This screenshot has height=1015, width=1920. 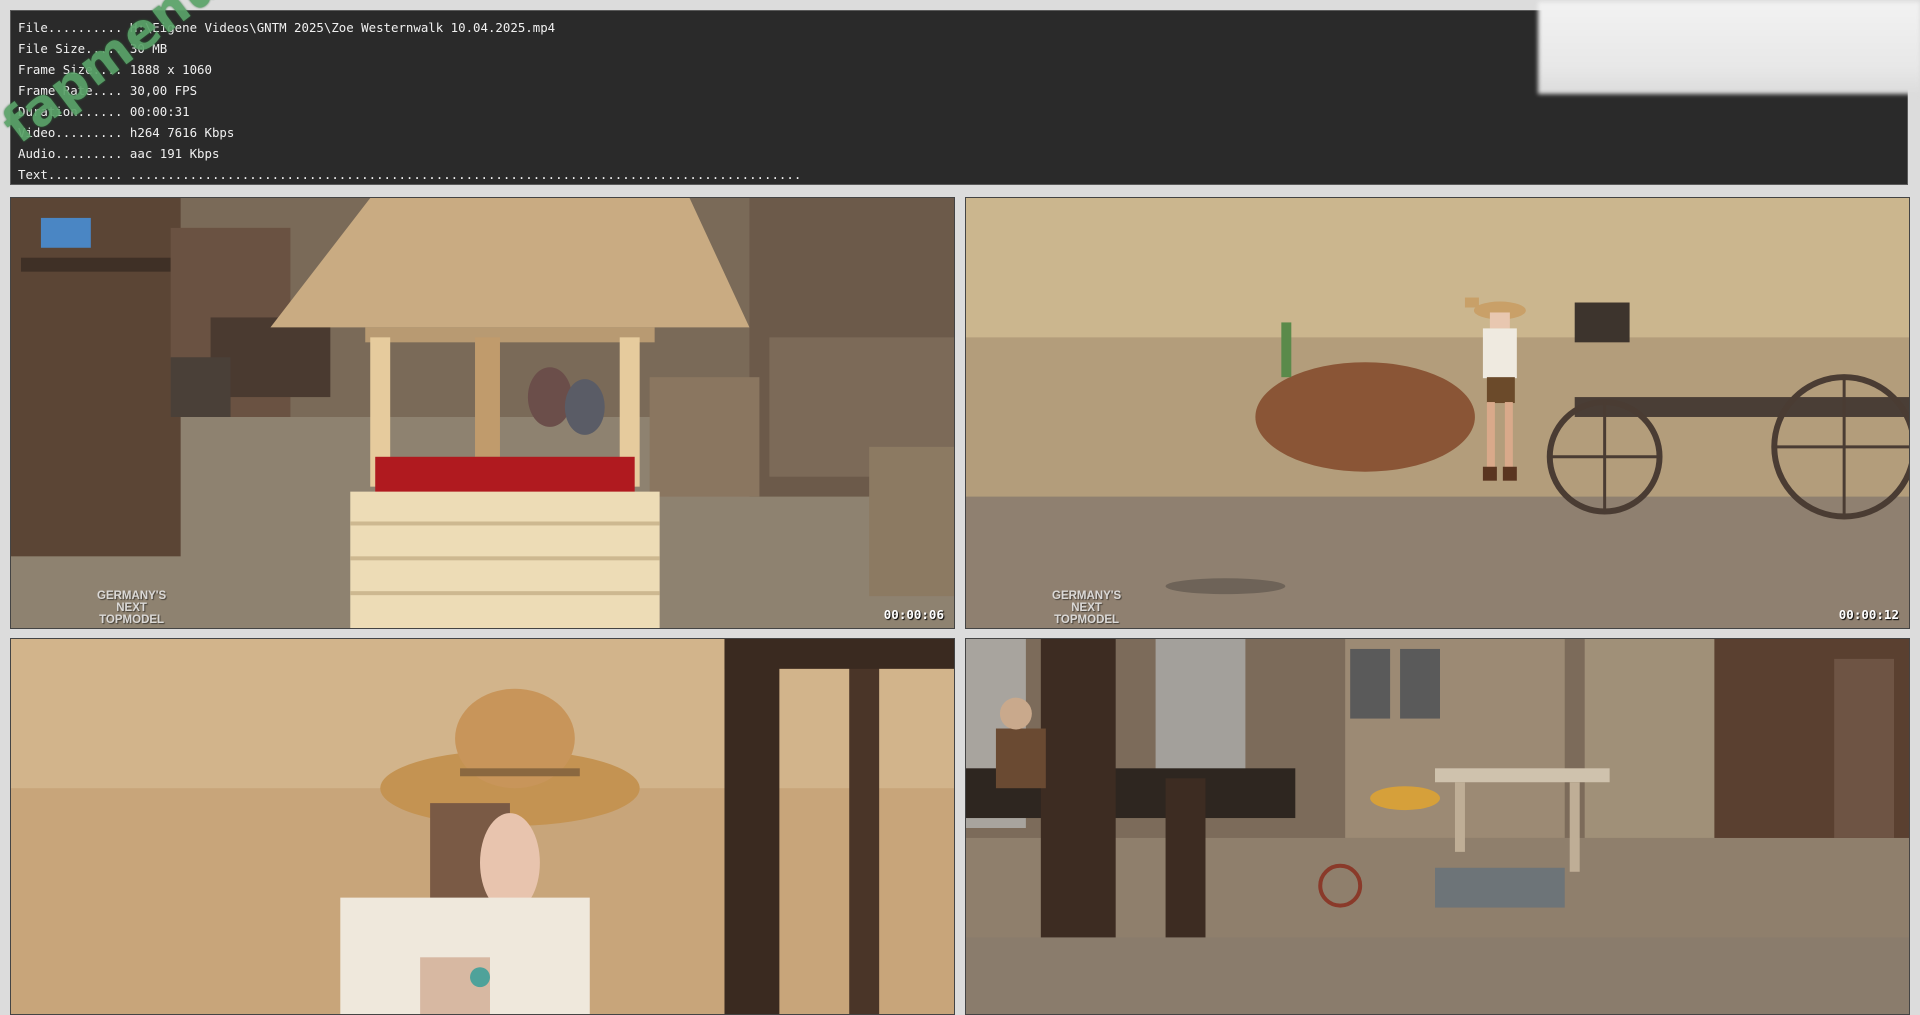 I want to click on info-row-duration: Duration...... 00:00:31, so click(x=104, y=111).